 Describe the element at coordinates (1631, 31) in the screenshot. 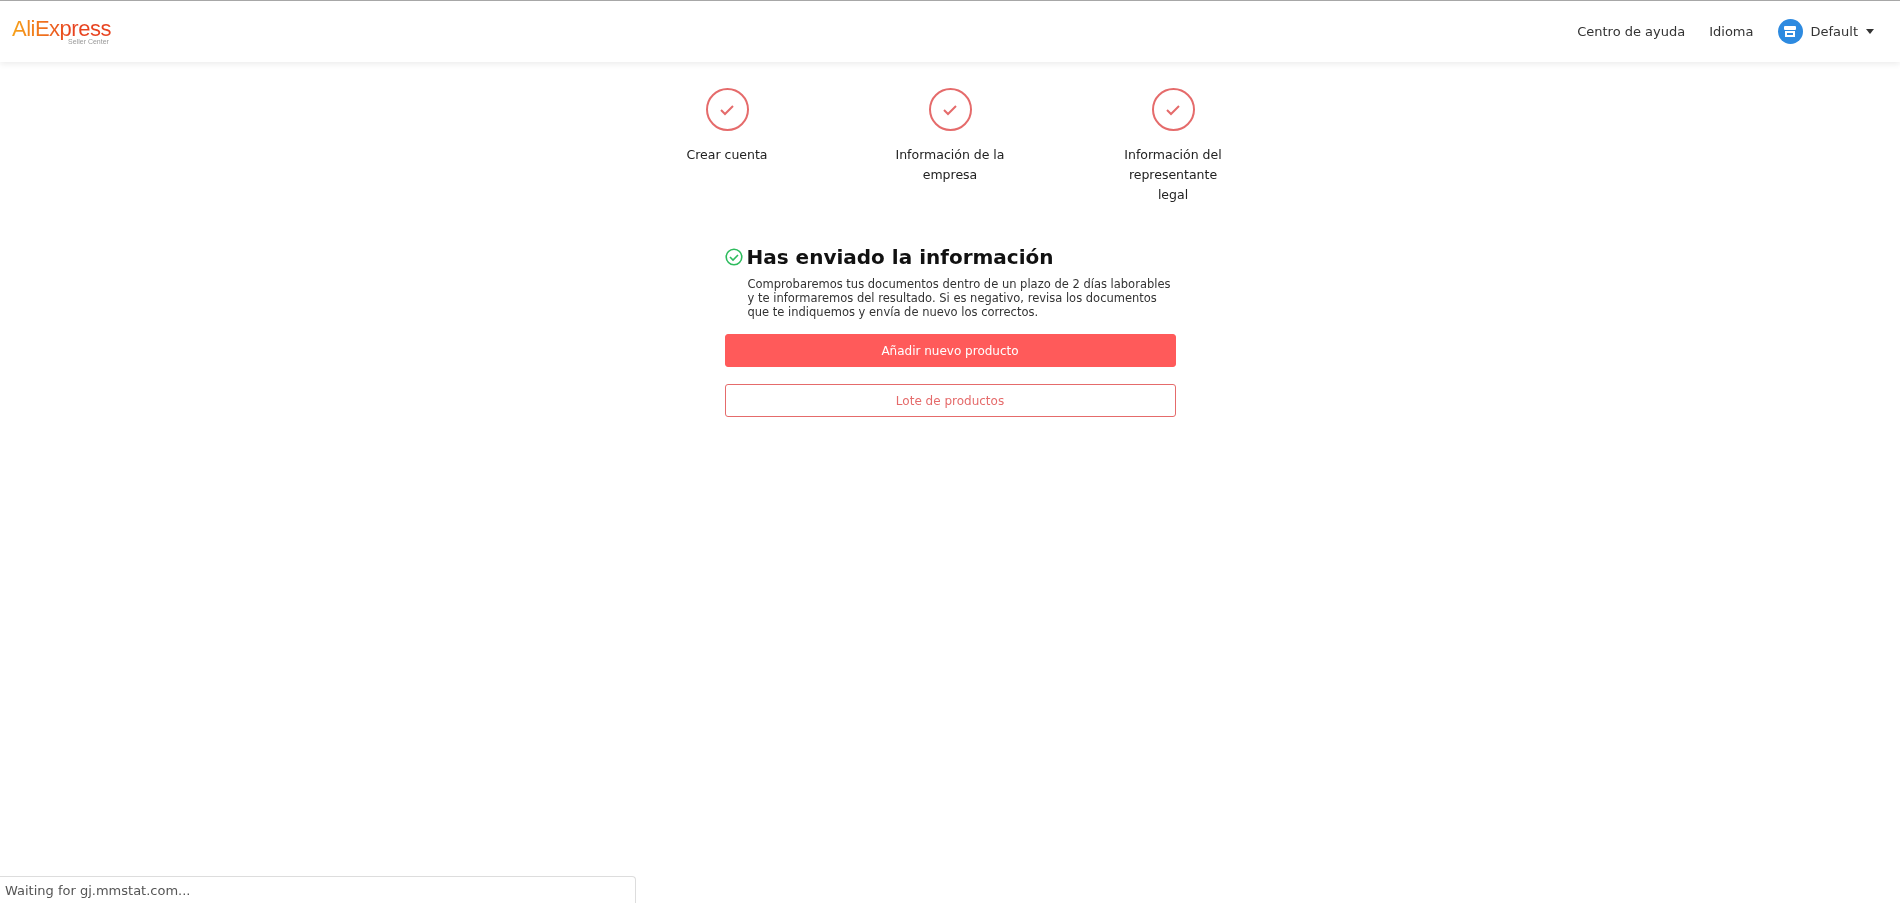

I see `header-link: Centro de ayuda` at that location.